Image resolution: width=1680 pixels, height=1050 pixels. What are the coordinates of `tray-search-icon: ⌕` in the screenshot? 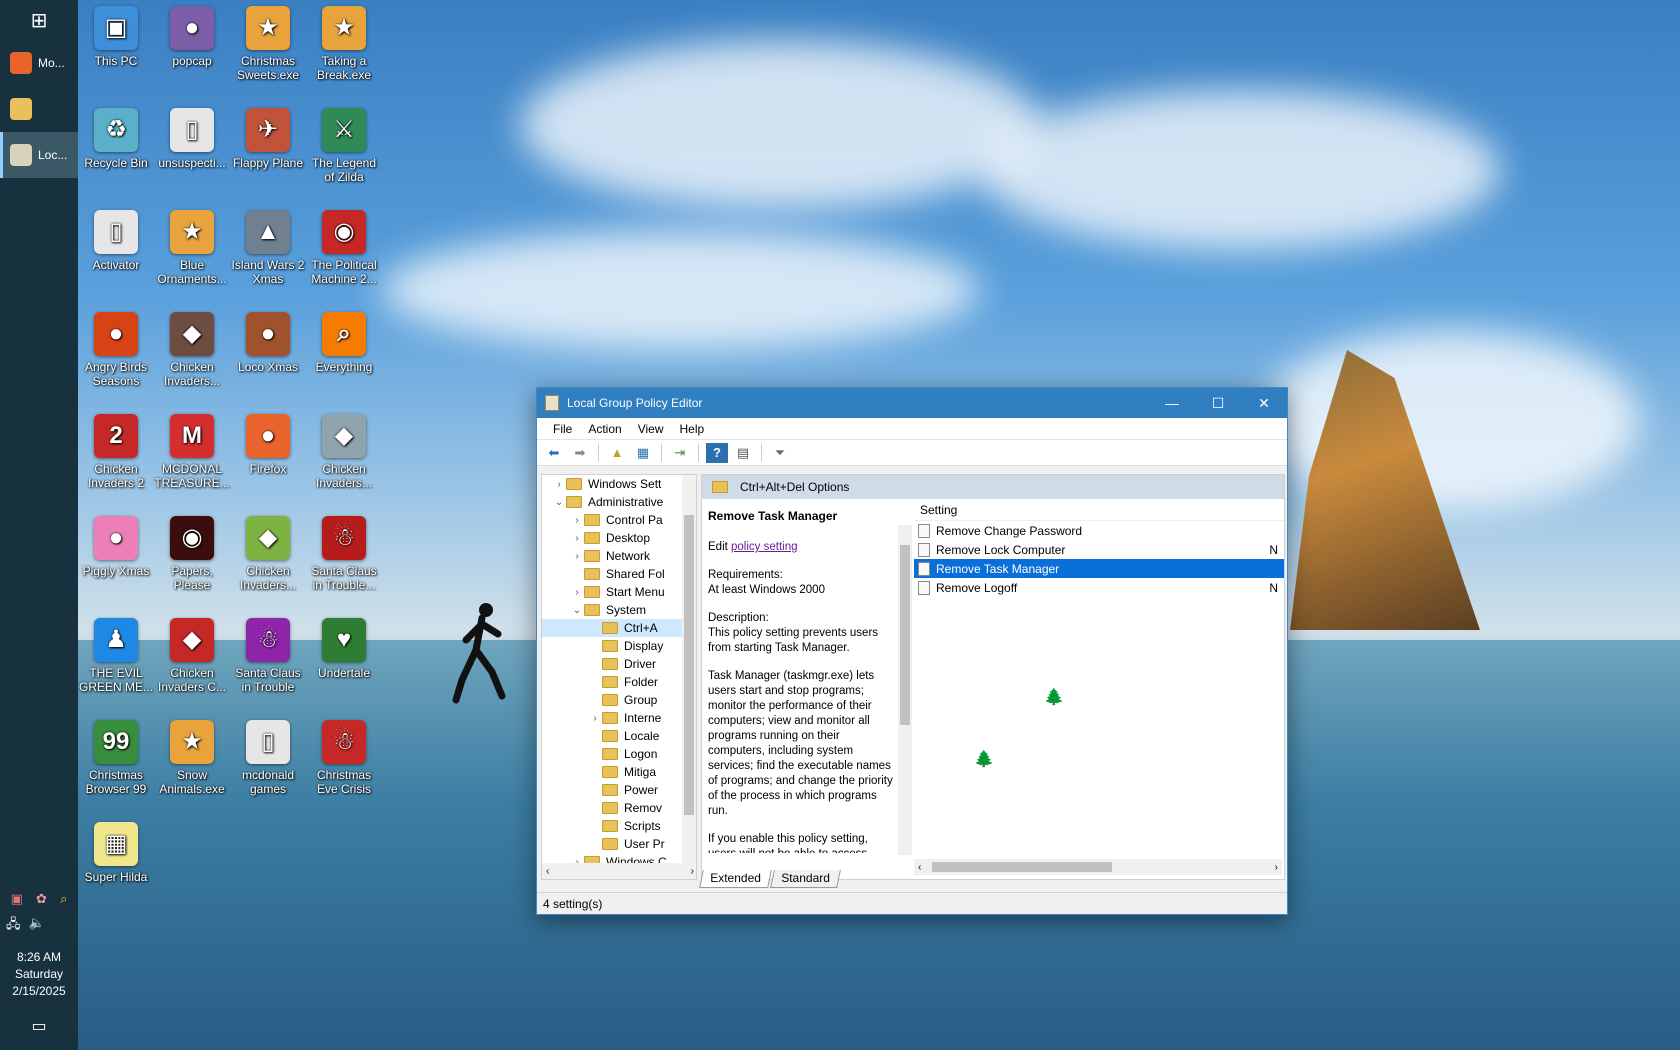 It's located at (63, 899).